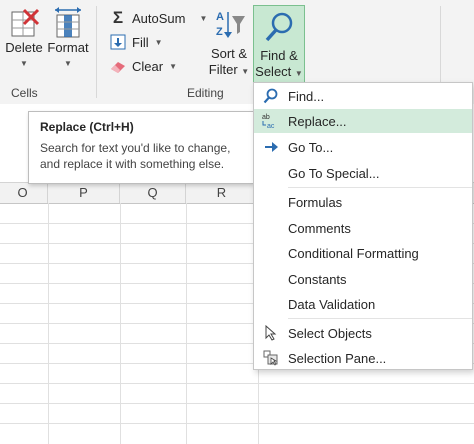 The width and height of the screenshot is (474, 444). Describe the element at coordinates (68, 39) in the screenshot. I see `format-button: Format ▼` at that location.